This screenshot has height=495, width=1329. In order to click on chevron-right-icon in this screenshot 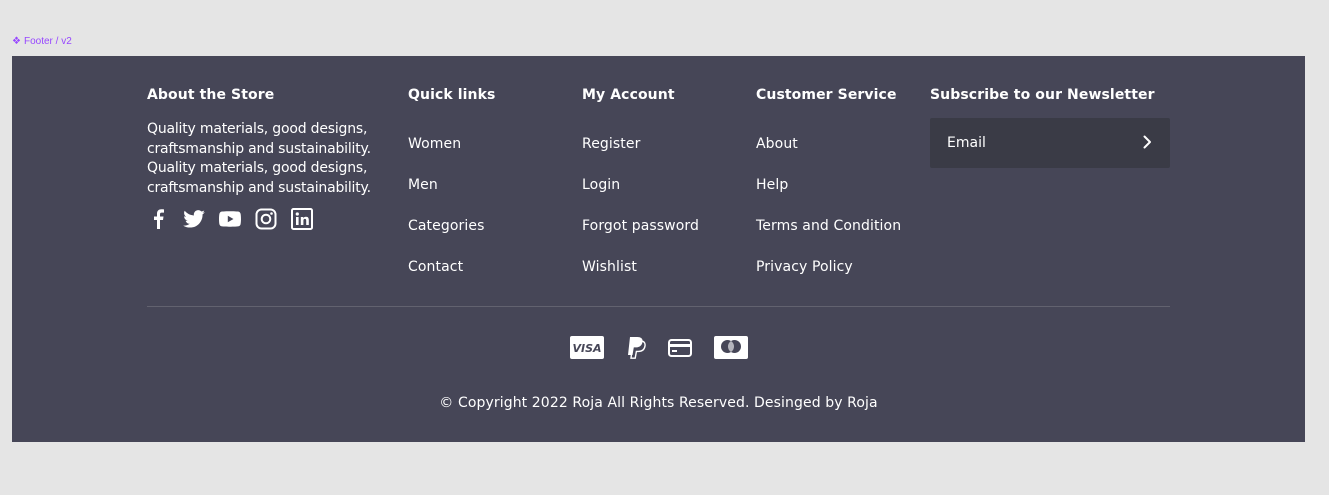, I will do `click(1147, 143)`.